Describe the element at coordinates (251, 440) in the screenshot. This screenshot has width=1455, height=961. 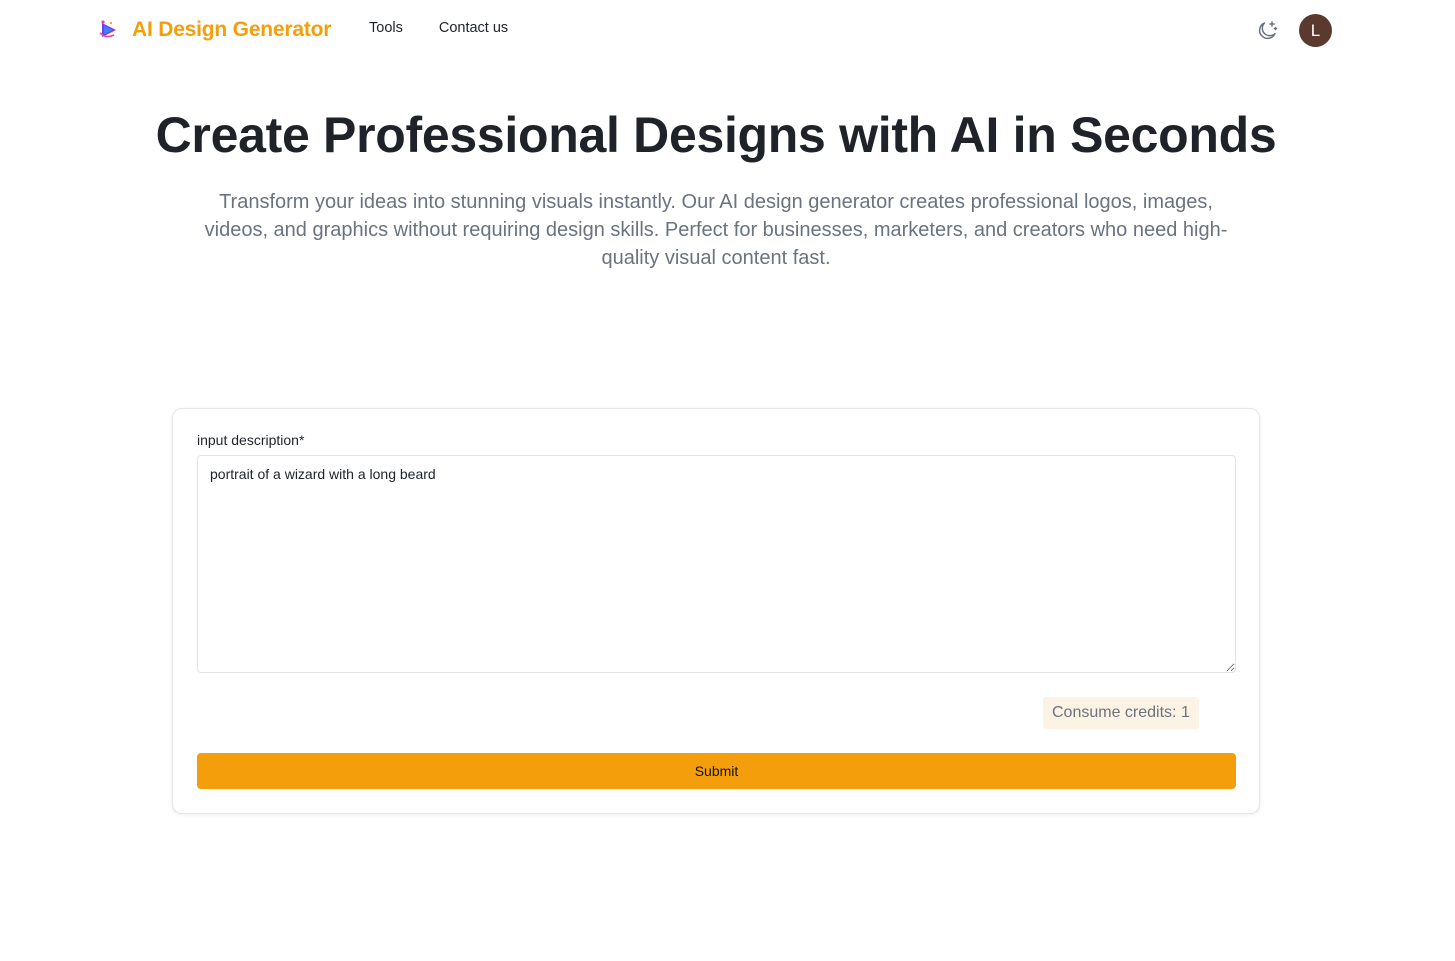
I see `description-label: input description*` at that location.